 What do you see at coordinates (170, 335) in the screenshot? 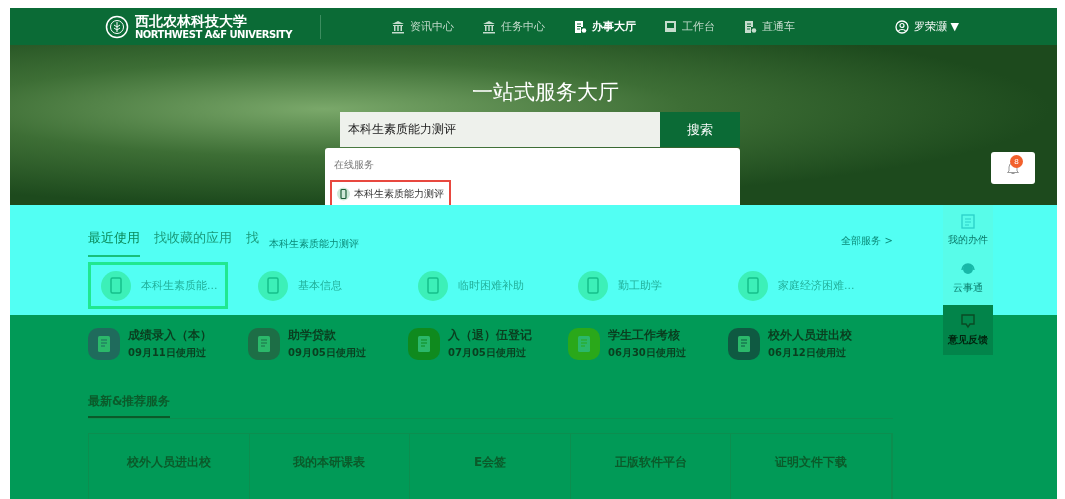
I see `service-name: 成绩录入（本）` at bounding box center [170, 335].